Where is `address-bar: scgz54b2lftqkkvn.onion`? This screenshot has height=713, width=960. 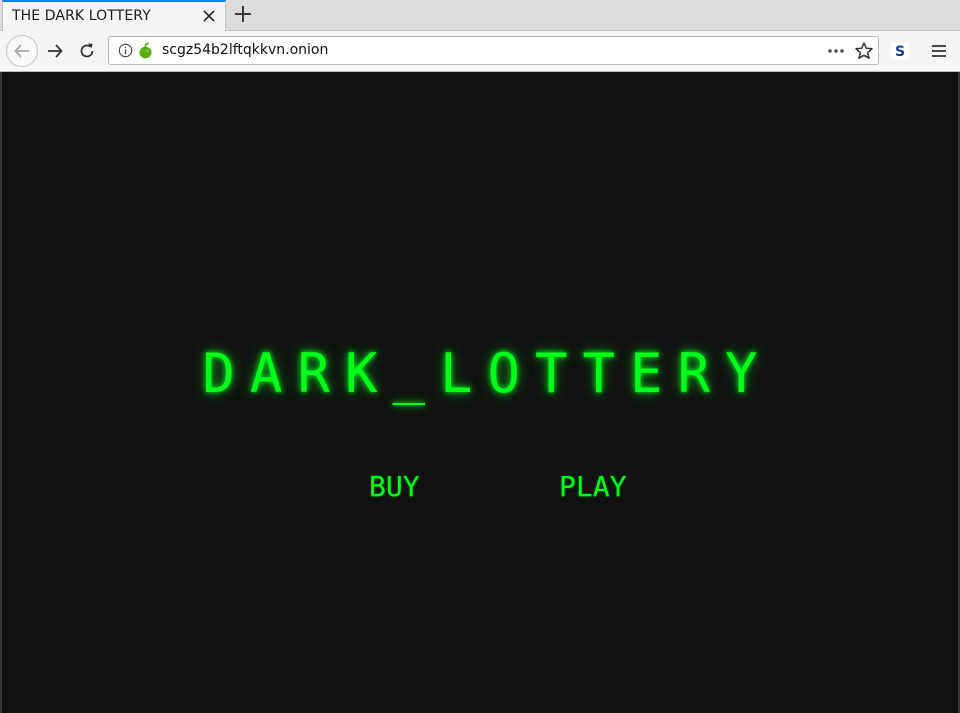 address-bar: scgz54b2lftqkkvn.onion is located at coordinates (493, 50).